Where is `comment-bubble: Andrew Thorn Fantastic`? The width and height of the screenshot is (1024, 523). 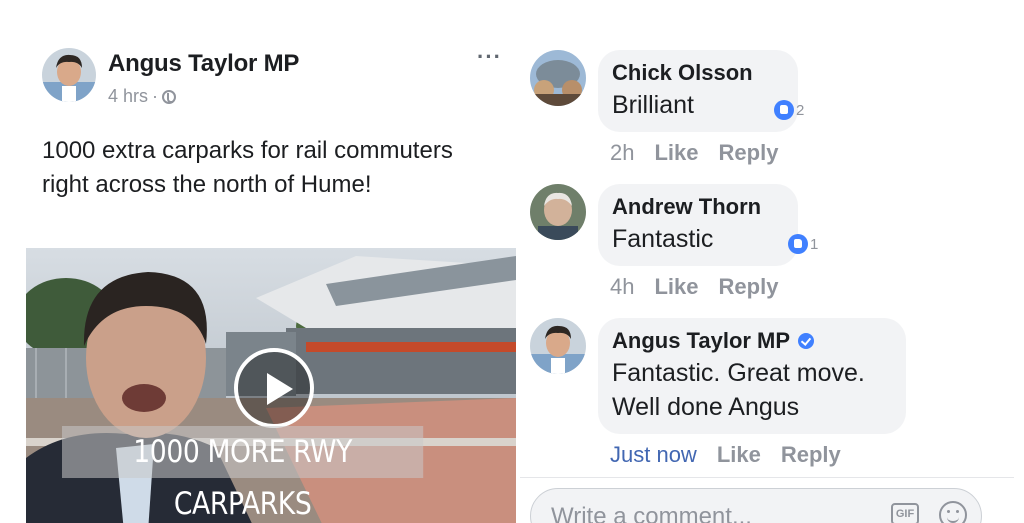 comment-bubble: Andrew Thorn Fantastic is located at coordinates (698, 225).